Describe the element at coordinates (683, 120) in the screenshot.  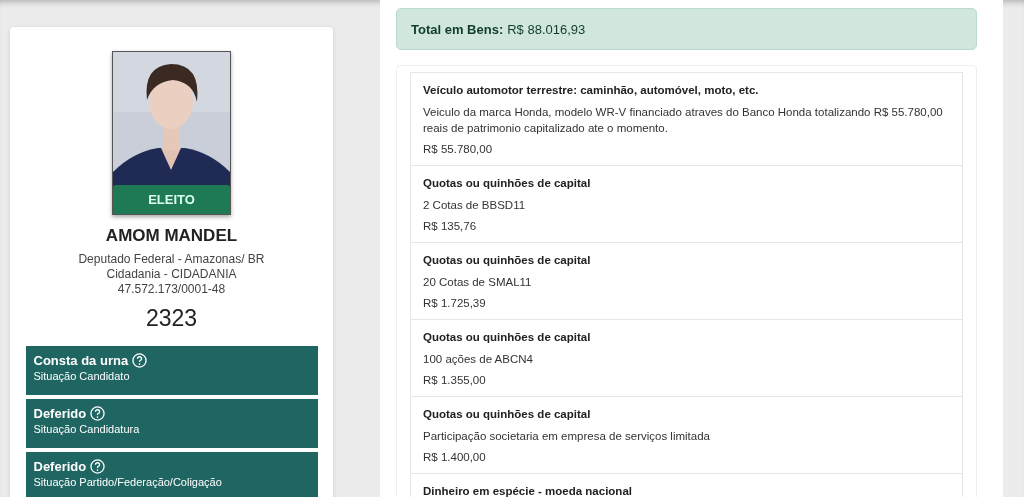
I see `asset-description: Veiculo da marca Honda, modelo WR-V financiado atraves do Banco Honda totalizando R$ 55.780,00 reais de patrimonio capitalizado ate o momento.` at that location.